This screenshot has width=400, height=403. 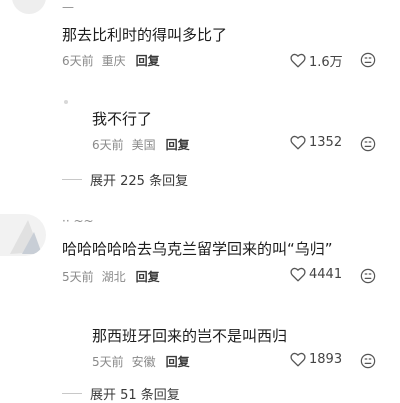 I want to click on comment-location: 安徽, so click(x=143, y=362).